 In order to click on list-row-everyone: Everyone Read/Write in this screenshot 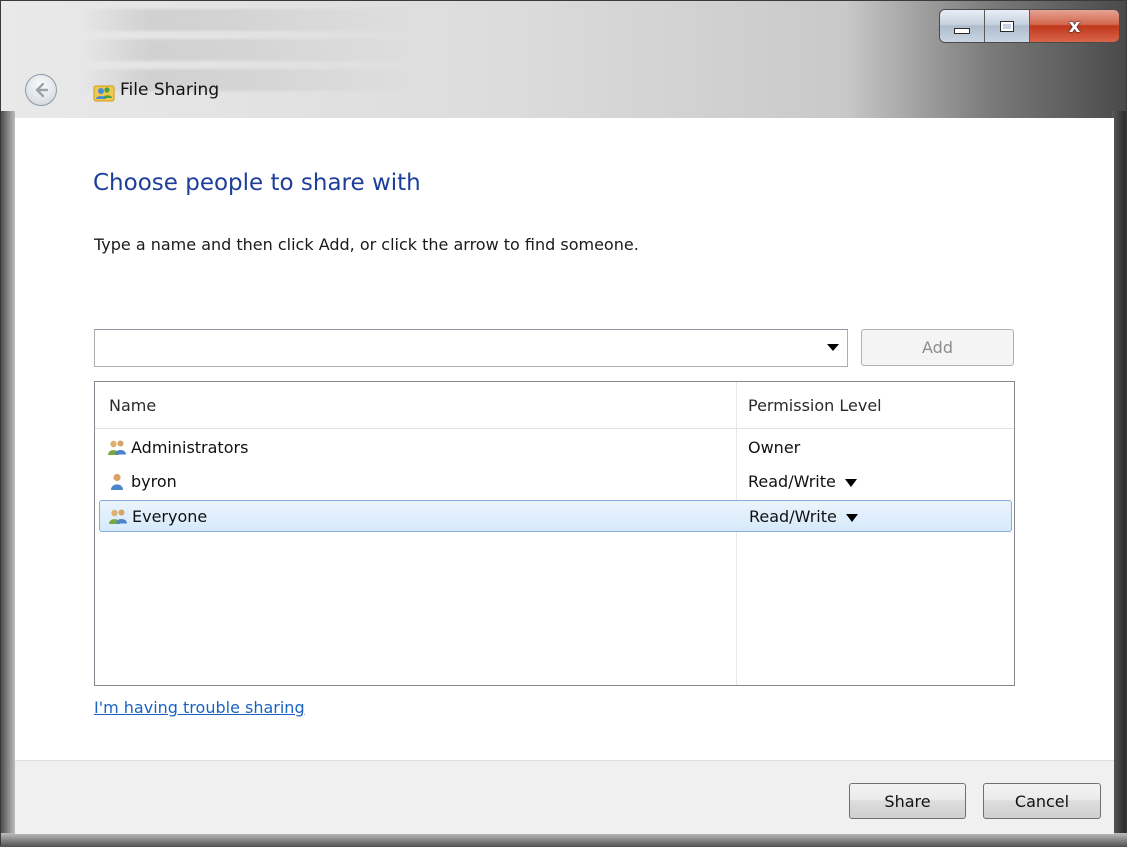, I will do `click(555, 516)`.